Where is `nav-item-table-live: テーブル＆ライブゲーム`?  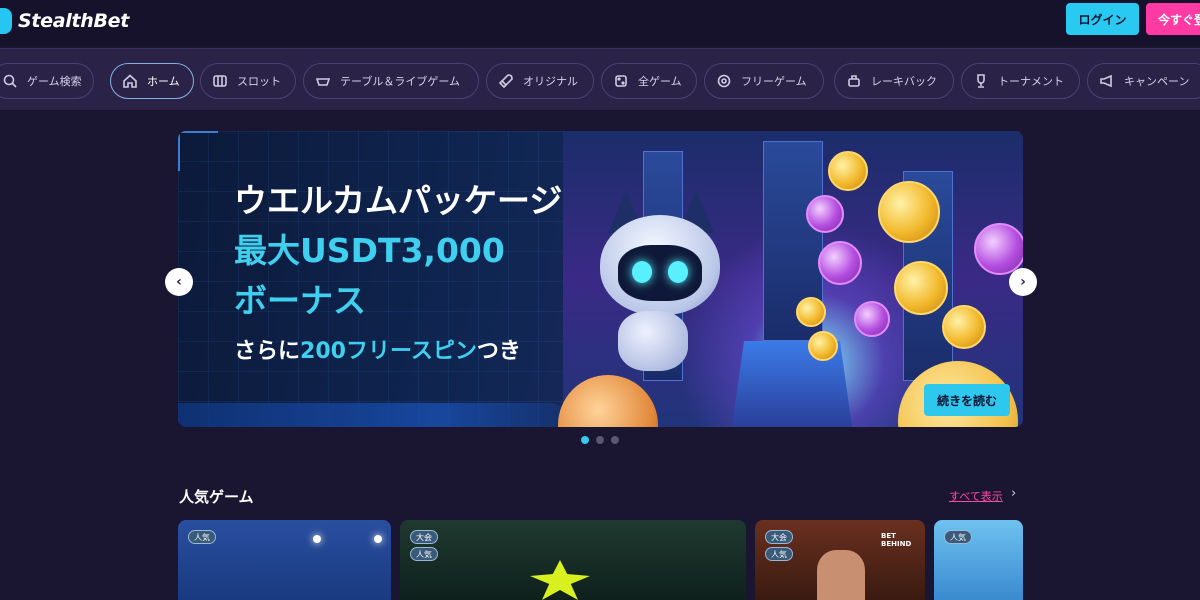
nav-item-table-live: テーブル＆ライブゲーム is located at coordinates (391, 81).